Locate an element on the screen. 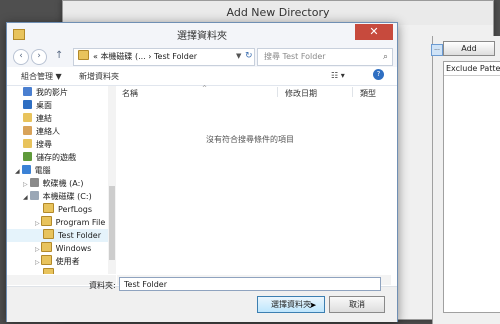  tree-item-label: PerfLogs is located at coordinates (75, 209).